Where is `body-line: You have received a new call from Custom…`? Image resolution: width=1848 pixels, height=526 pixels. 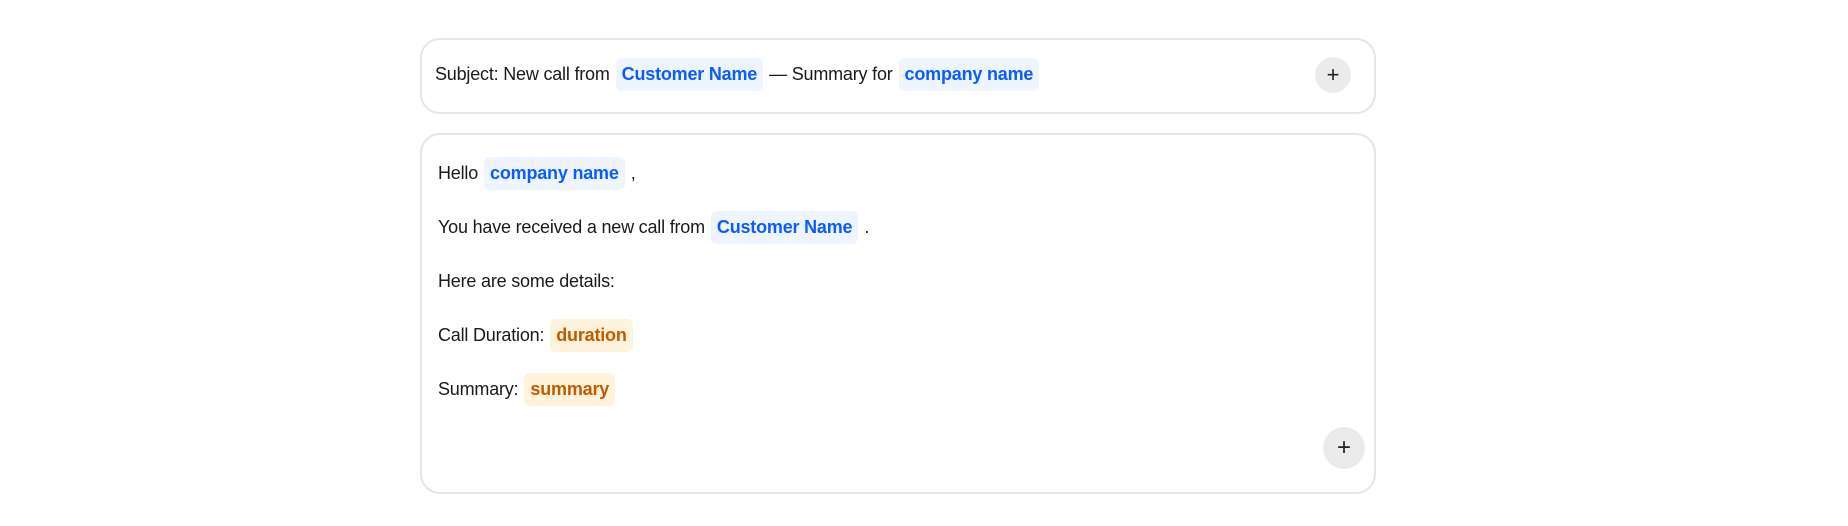
body-line: You have received a new call from Custom… is located at coordinates (653, 227).